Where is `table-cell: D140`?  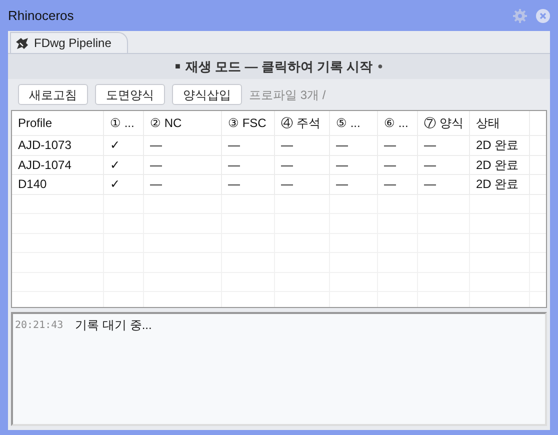
table-cell: D140 is located at coordinates (58, 184).